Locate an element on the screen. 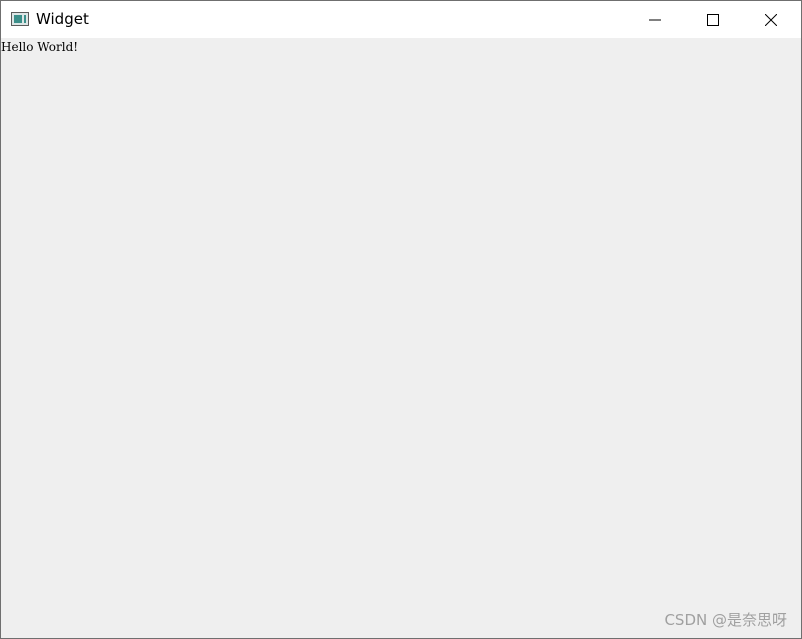 The image size is (802, 639). maximize-icon is located at coordinates (713, 20).